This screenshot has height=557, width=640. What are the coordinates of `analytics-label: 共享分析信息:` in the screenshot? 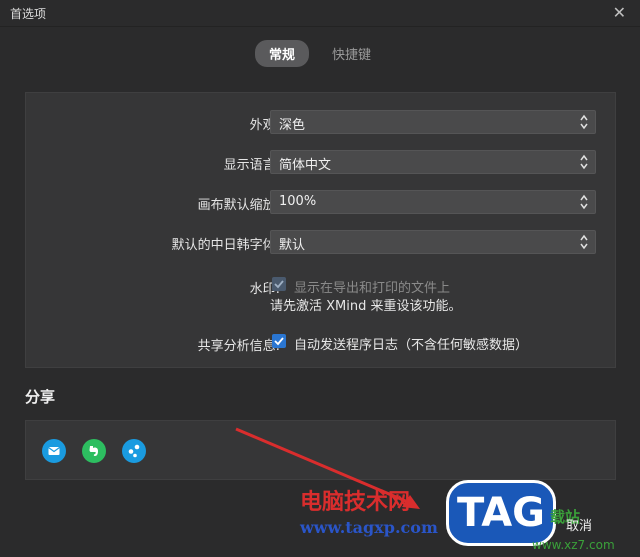 It's located at (238, 346).